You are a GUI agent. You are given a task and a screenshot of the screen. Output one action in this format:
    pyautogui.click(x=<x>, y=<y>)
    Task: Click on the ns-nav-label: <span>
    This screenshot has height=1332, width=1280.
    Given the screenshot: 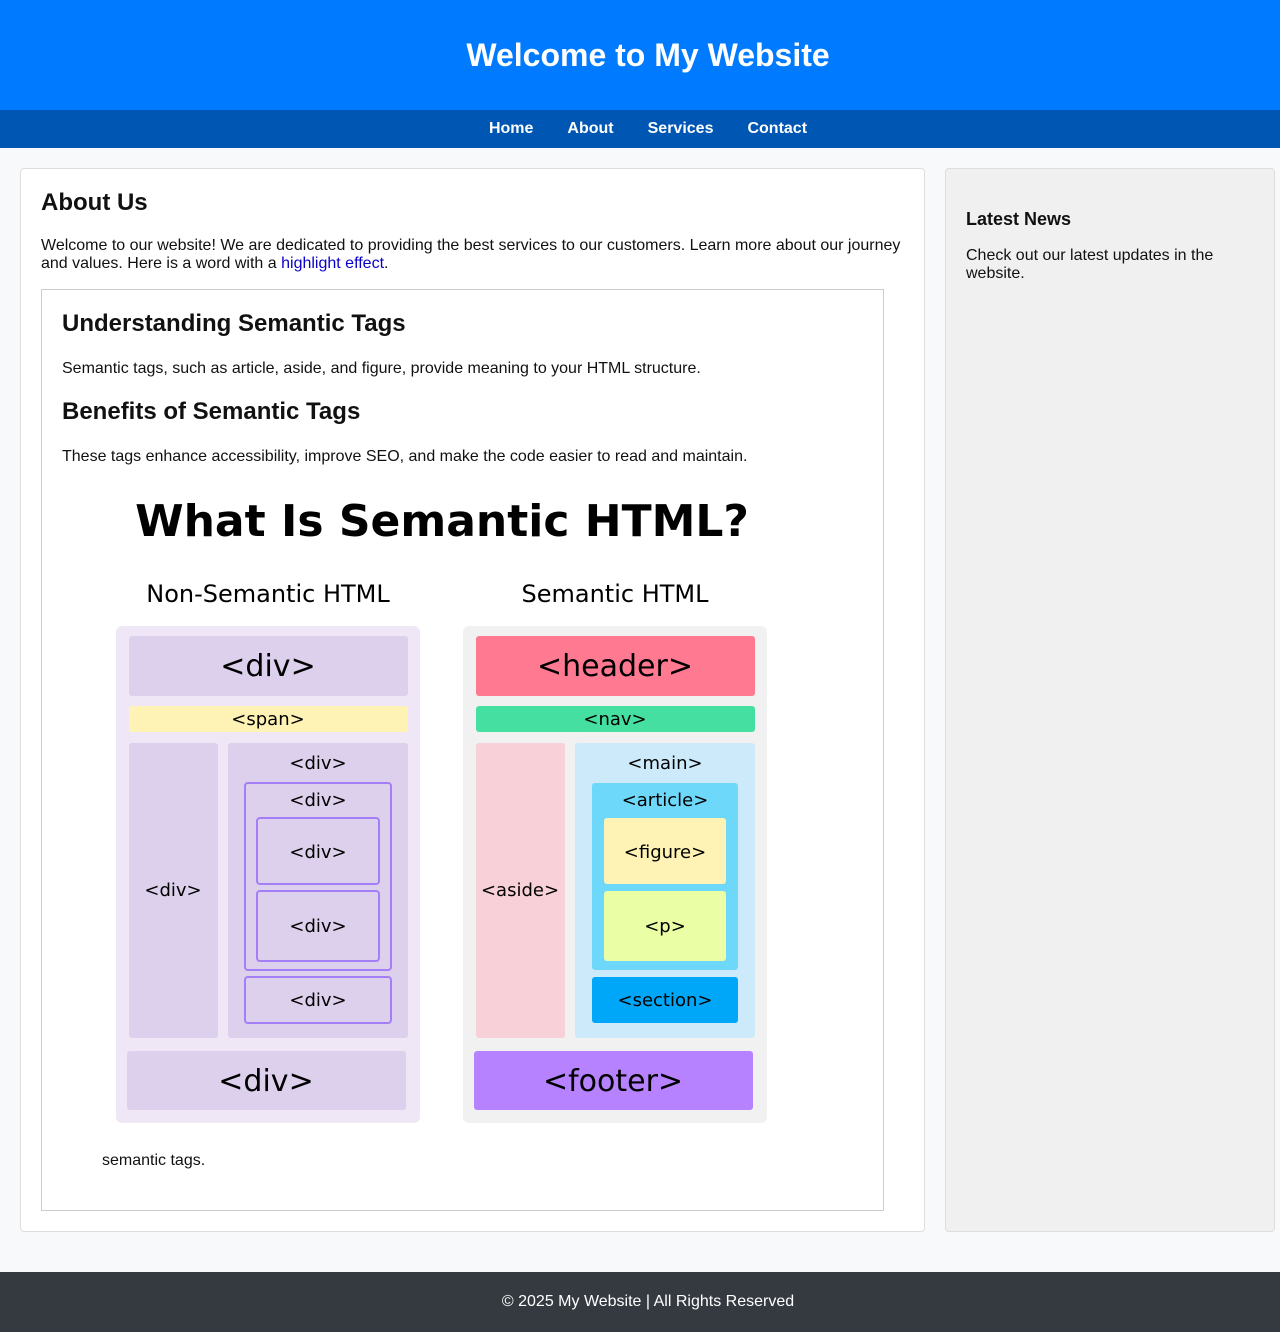 What is the action you would take?
    pyautogui.click(x=267, y=719)
    